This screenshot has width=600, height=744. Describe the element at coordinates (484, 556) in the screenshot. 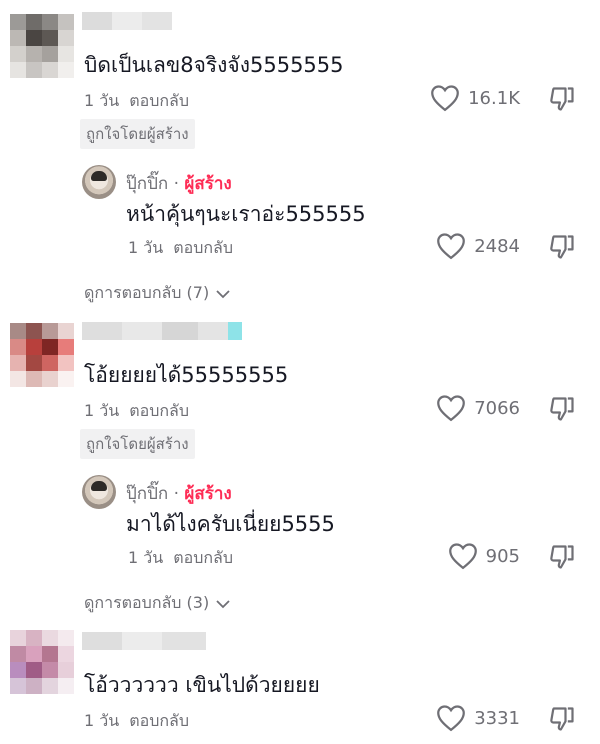

I see `like-button: 905` at that location.